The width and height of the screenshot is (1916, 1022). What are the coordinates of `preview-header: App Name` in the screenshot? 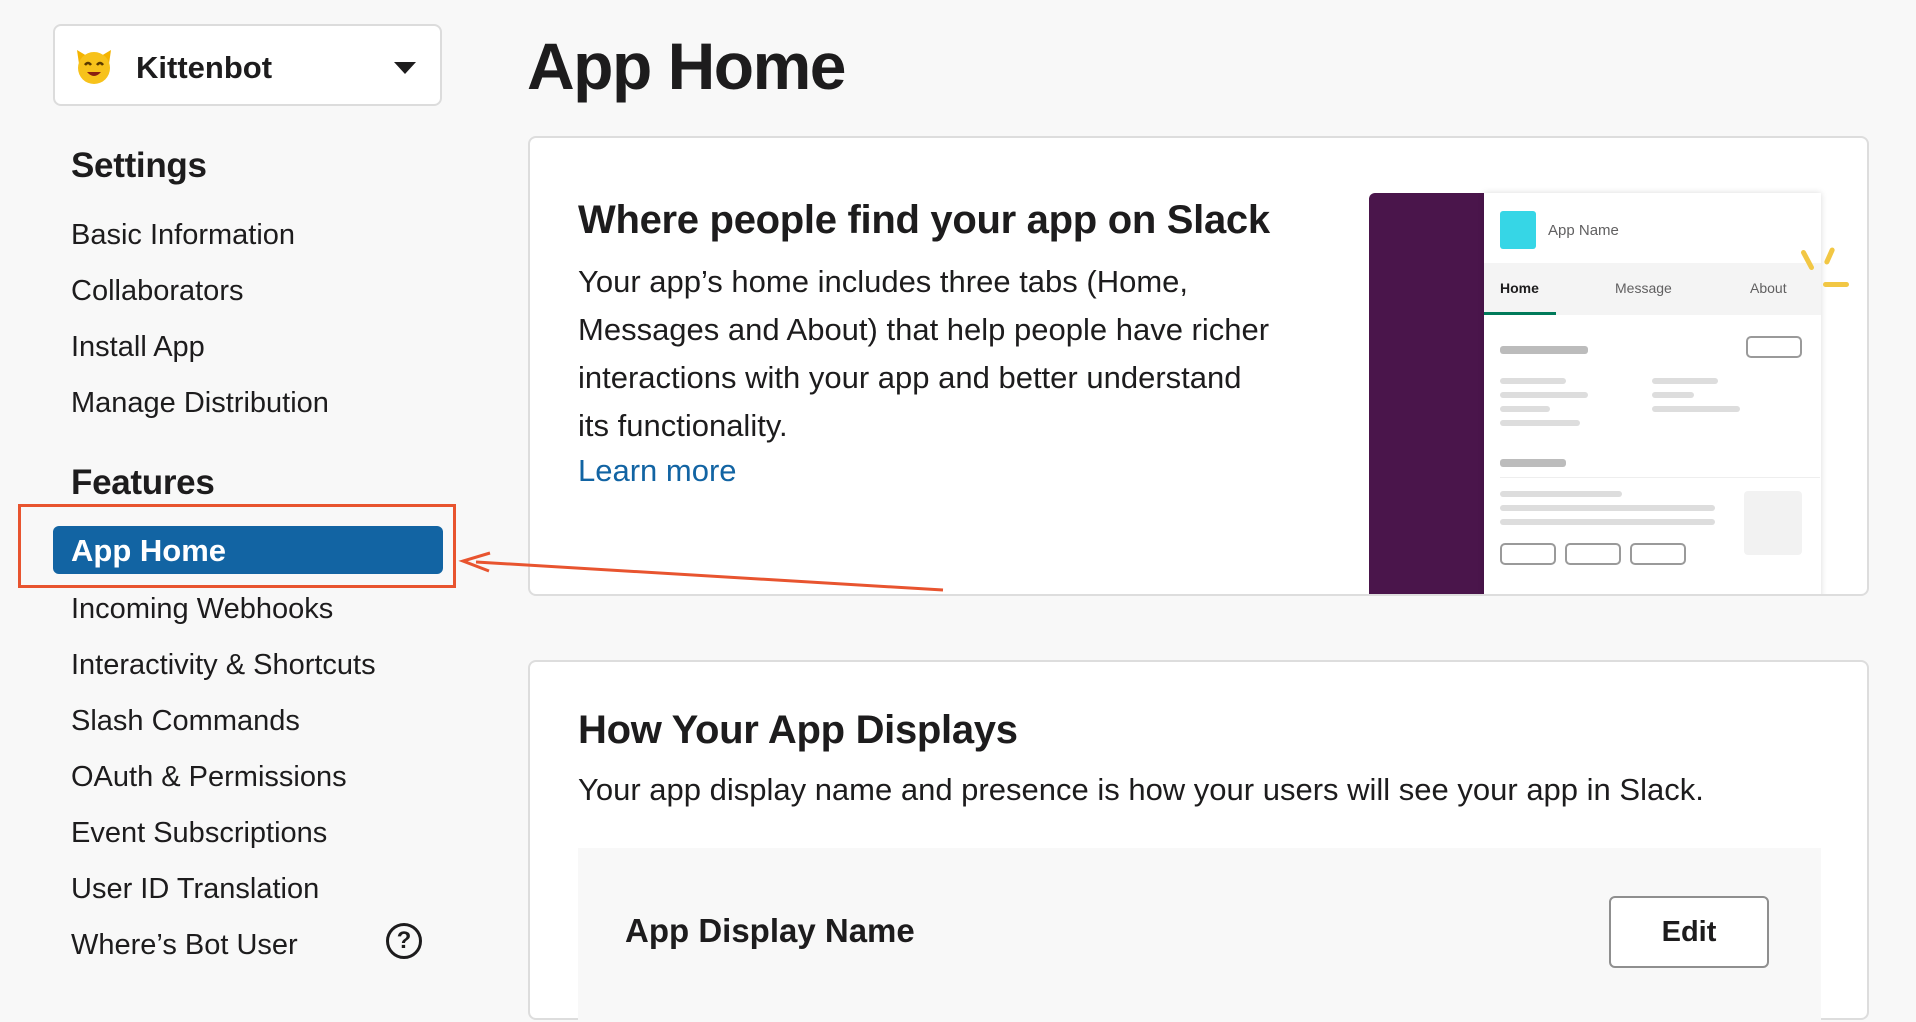 It's located at (1652, 228).